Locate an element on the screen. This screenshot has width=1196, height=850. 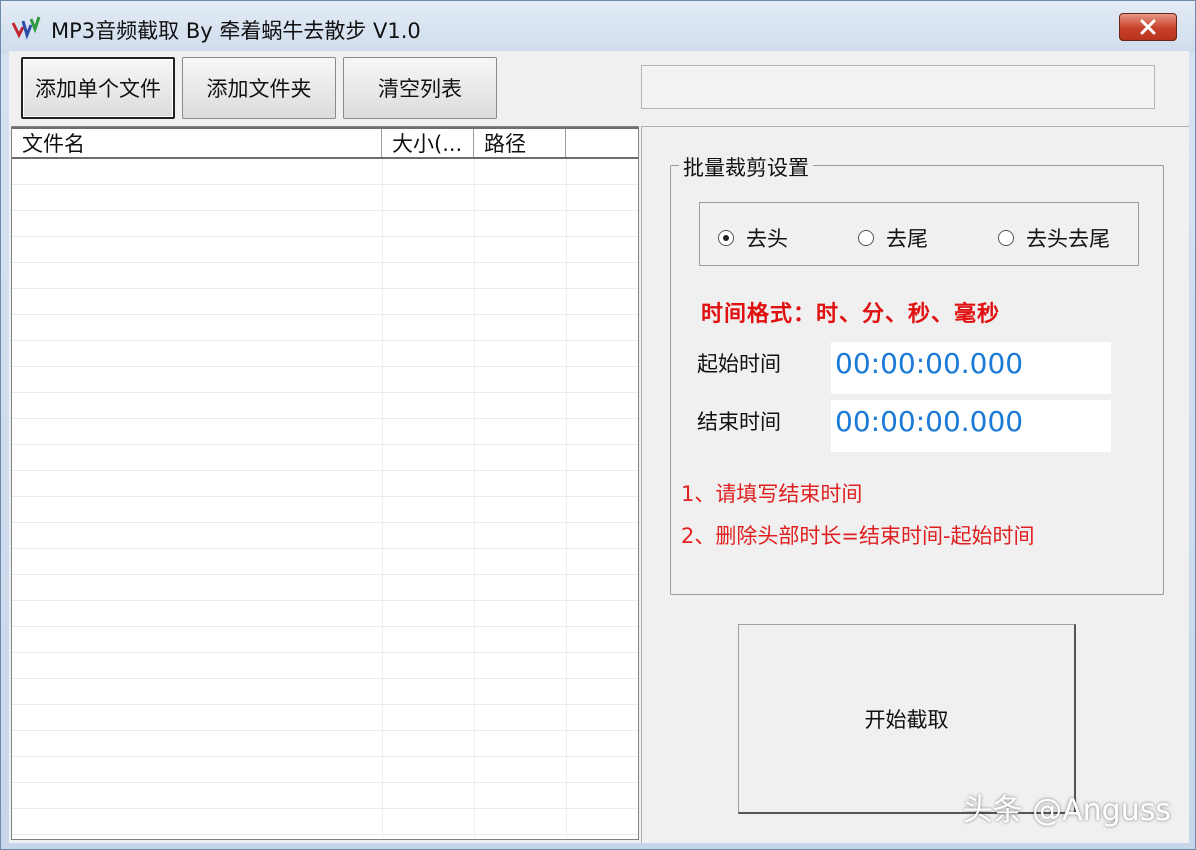
window-title: MP3音频截取 By 牵着蜗牛去散步 V1.0 is located at coordinates (236, 31).